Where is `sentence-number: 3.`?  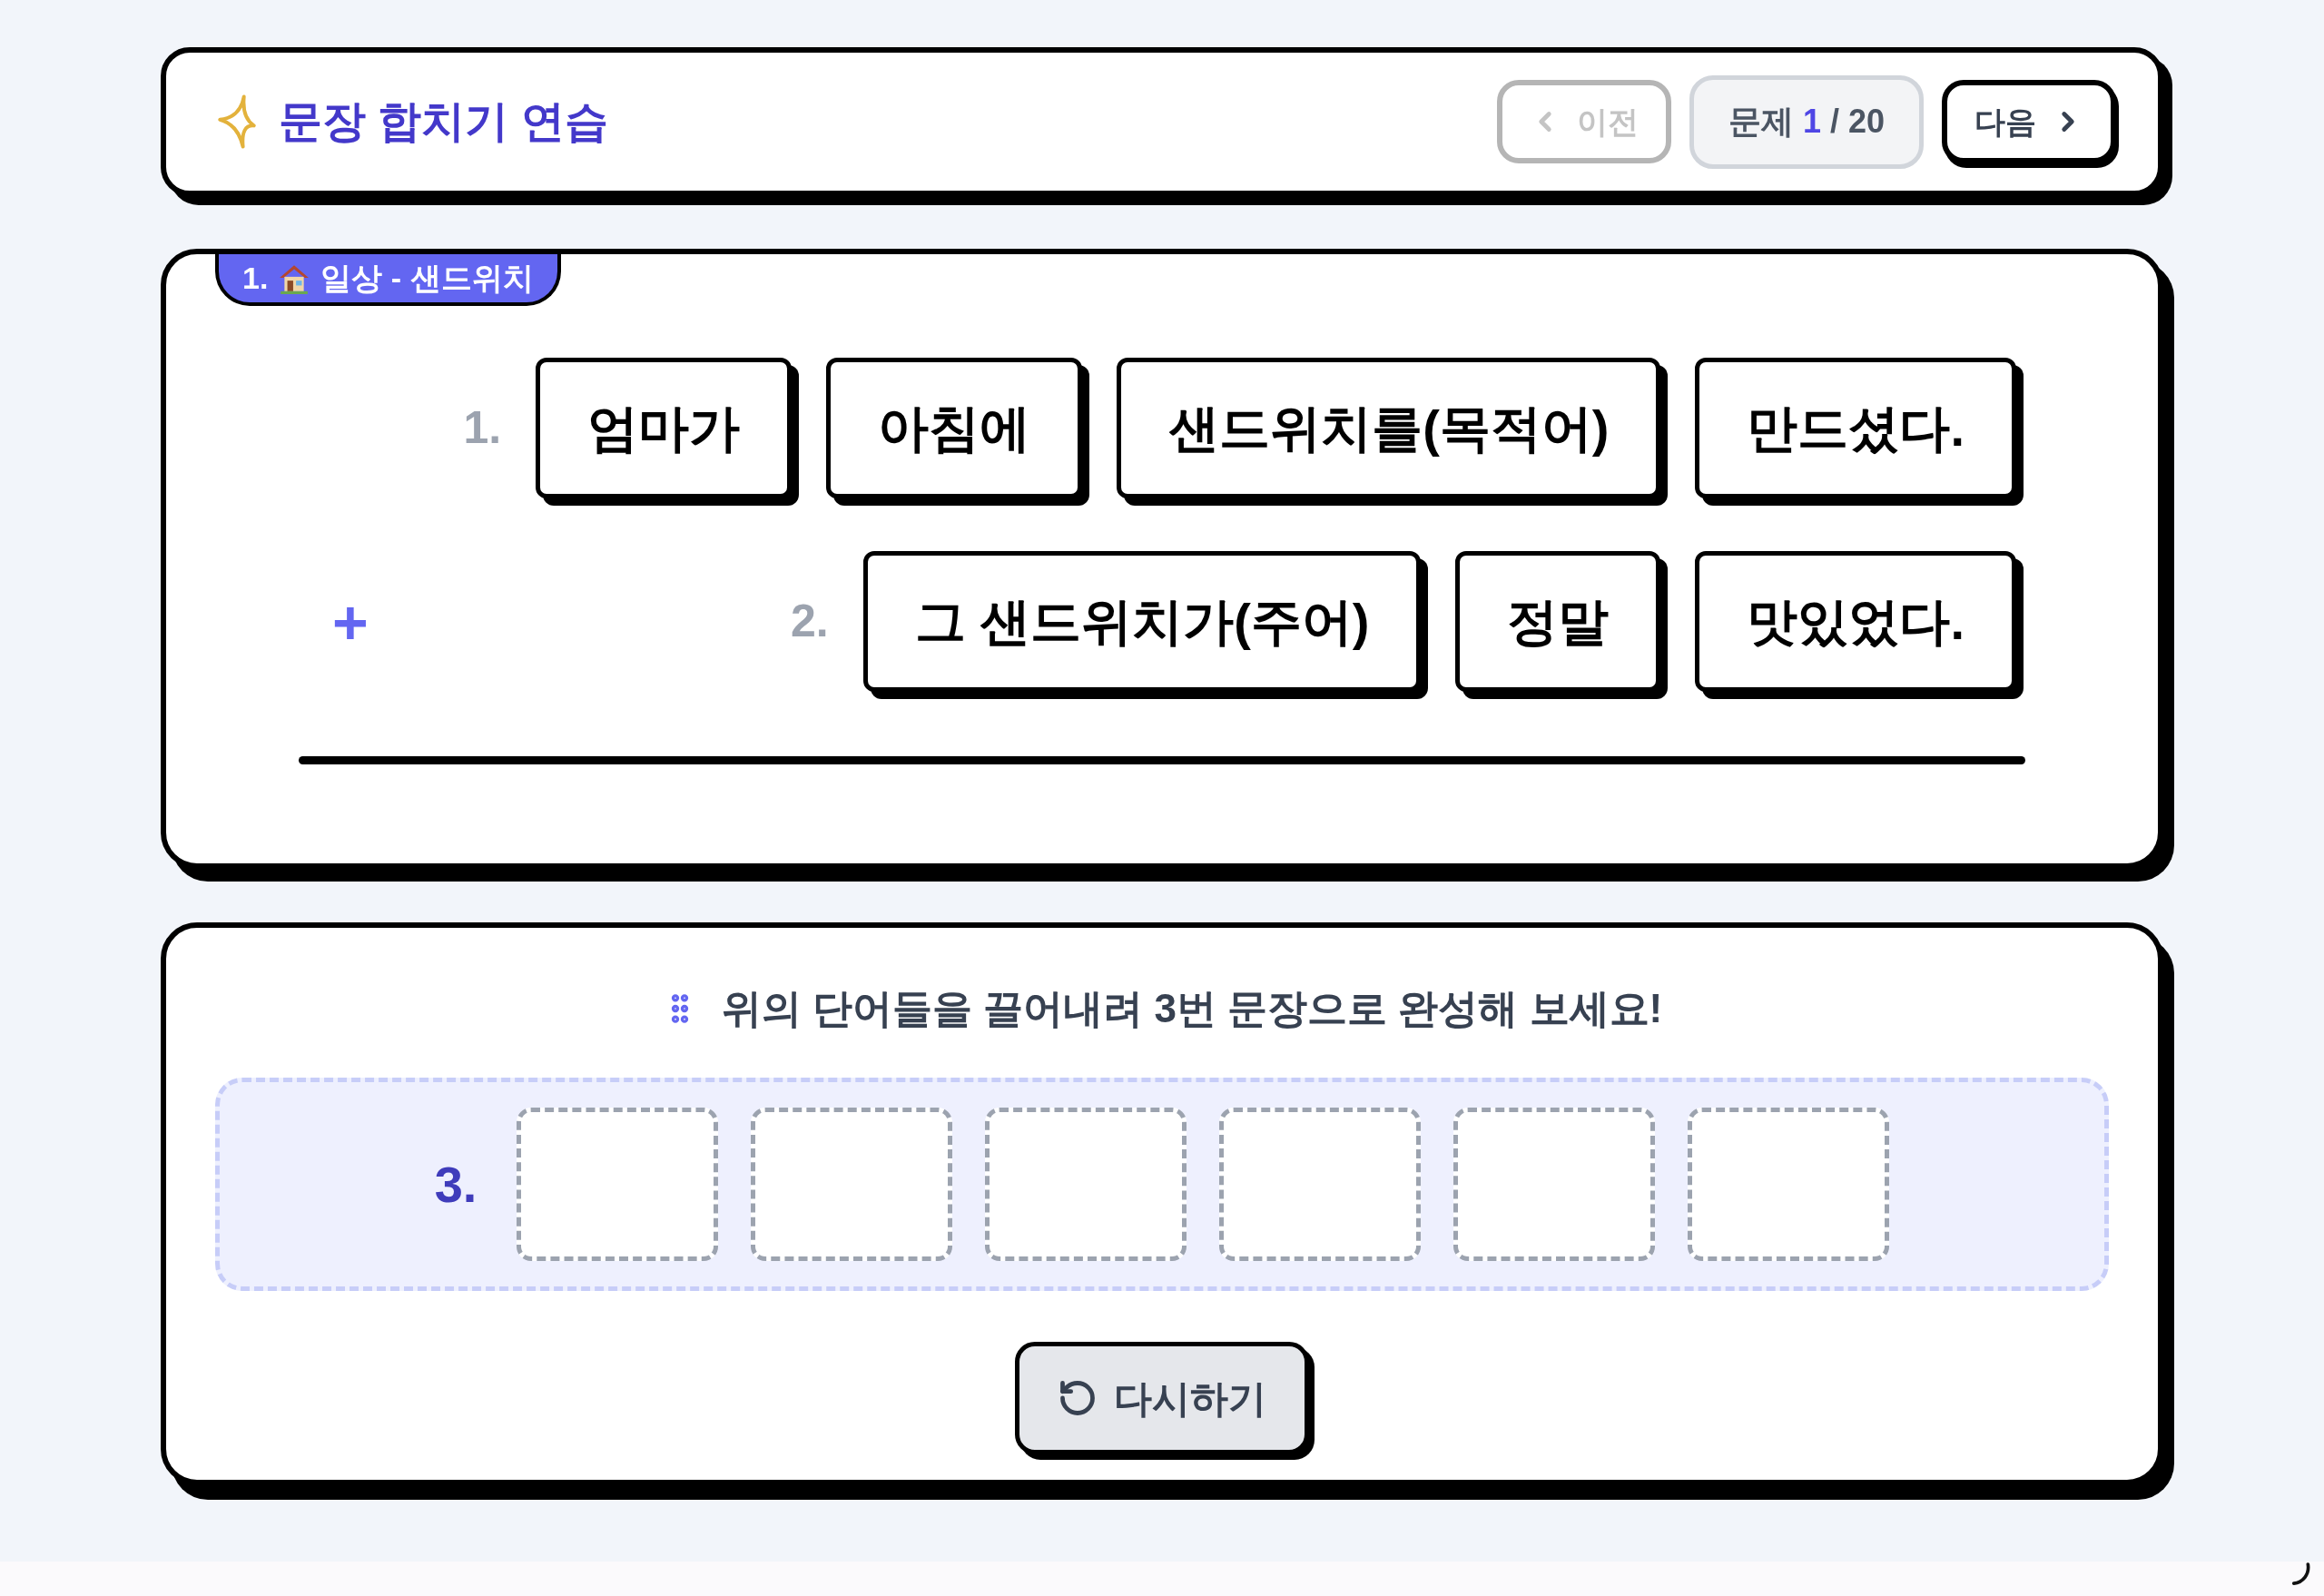
sentence-number: 3. is located at coordinates (456, 1184).